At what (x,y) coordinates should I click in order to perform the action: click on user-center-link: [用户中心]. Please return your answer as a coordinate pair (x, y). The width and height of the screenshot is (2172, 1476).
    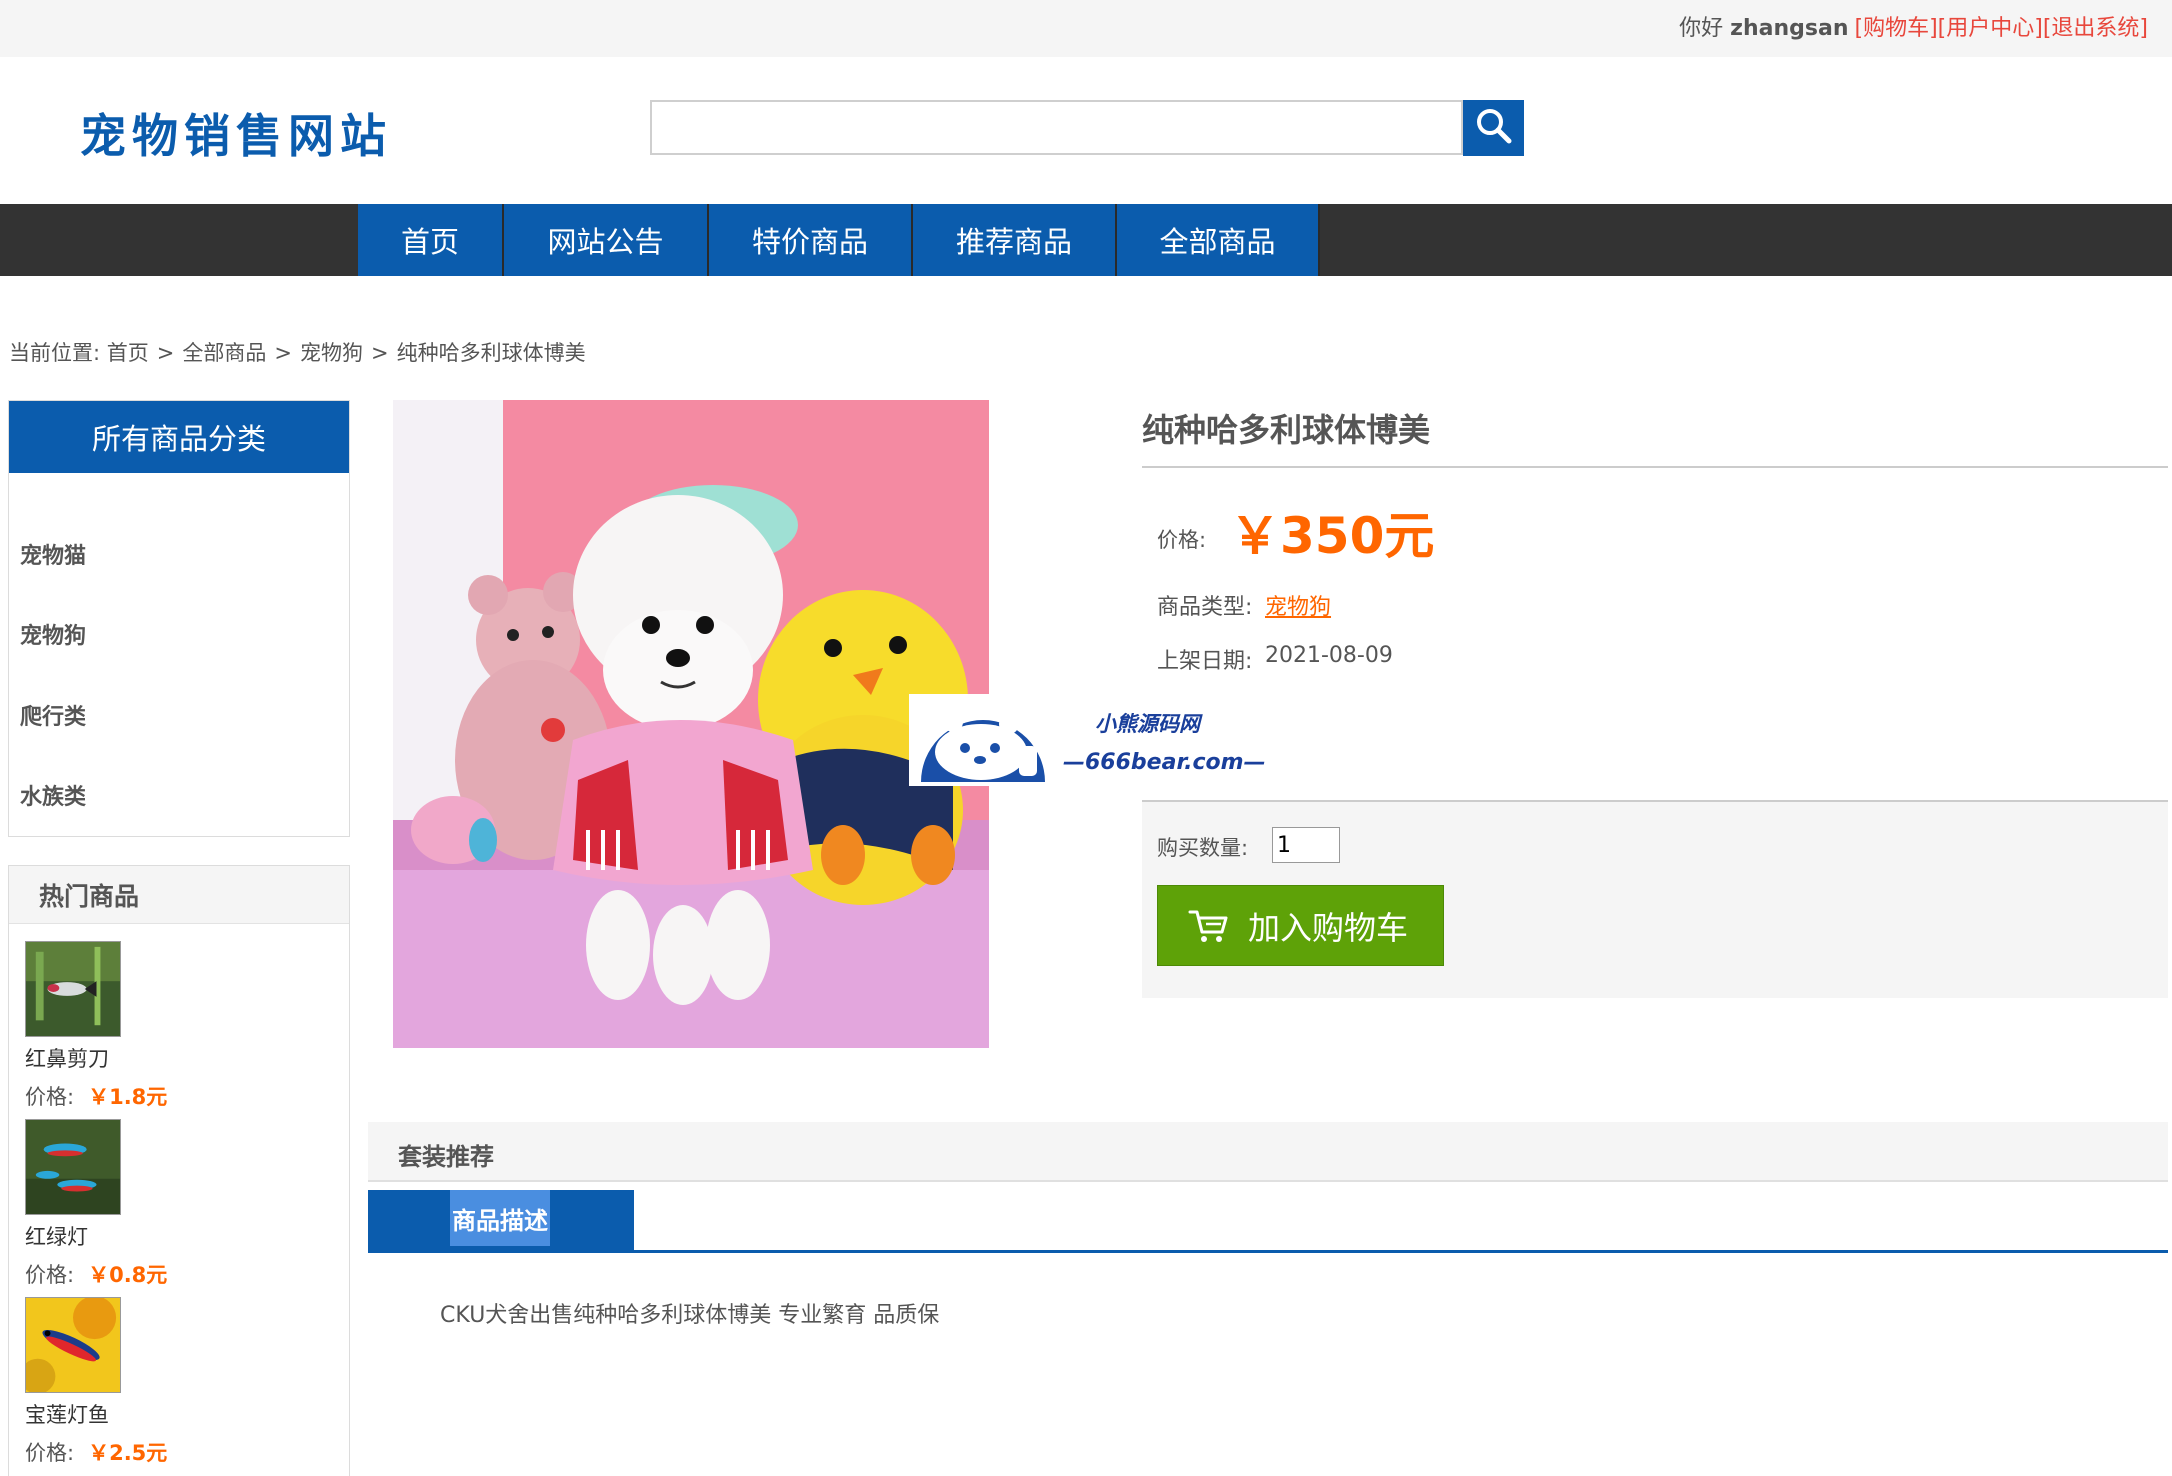
    Looking at the image, I should click on (1990, 28).